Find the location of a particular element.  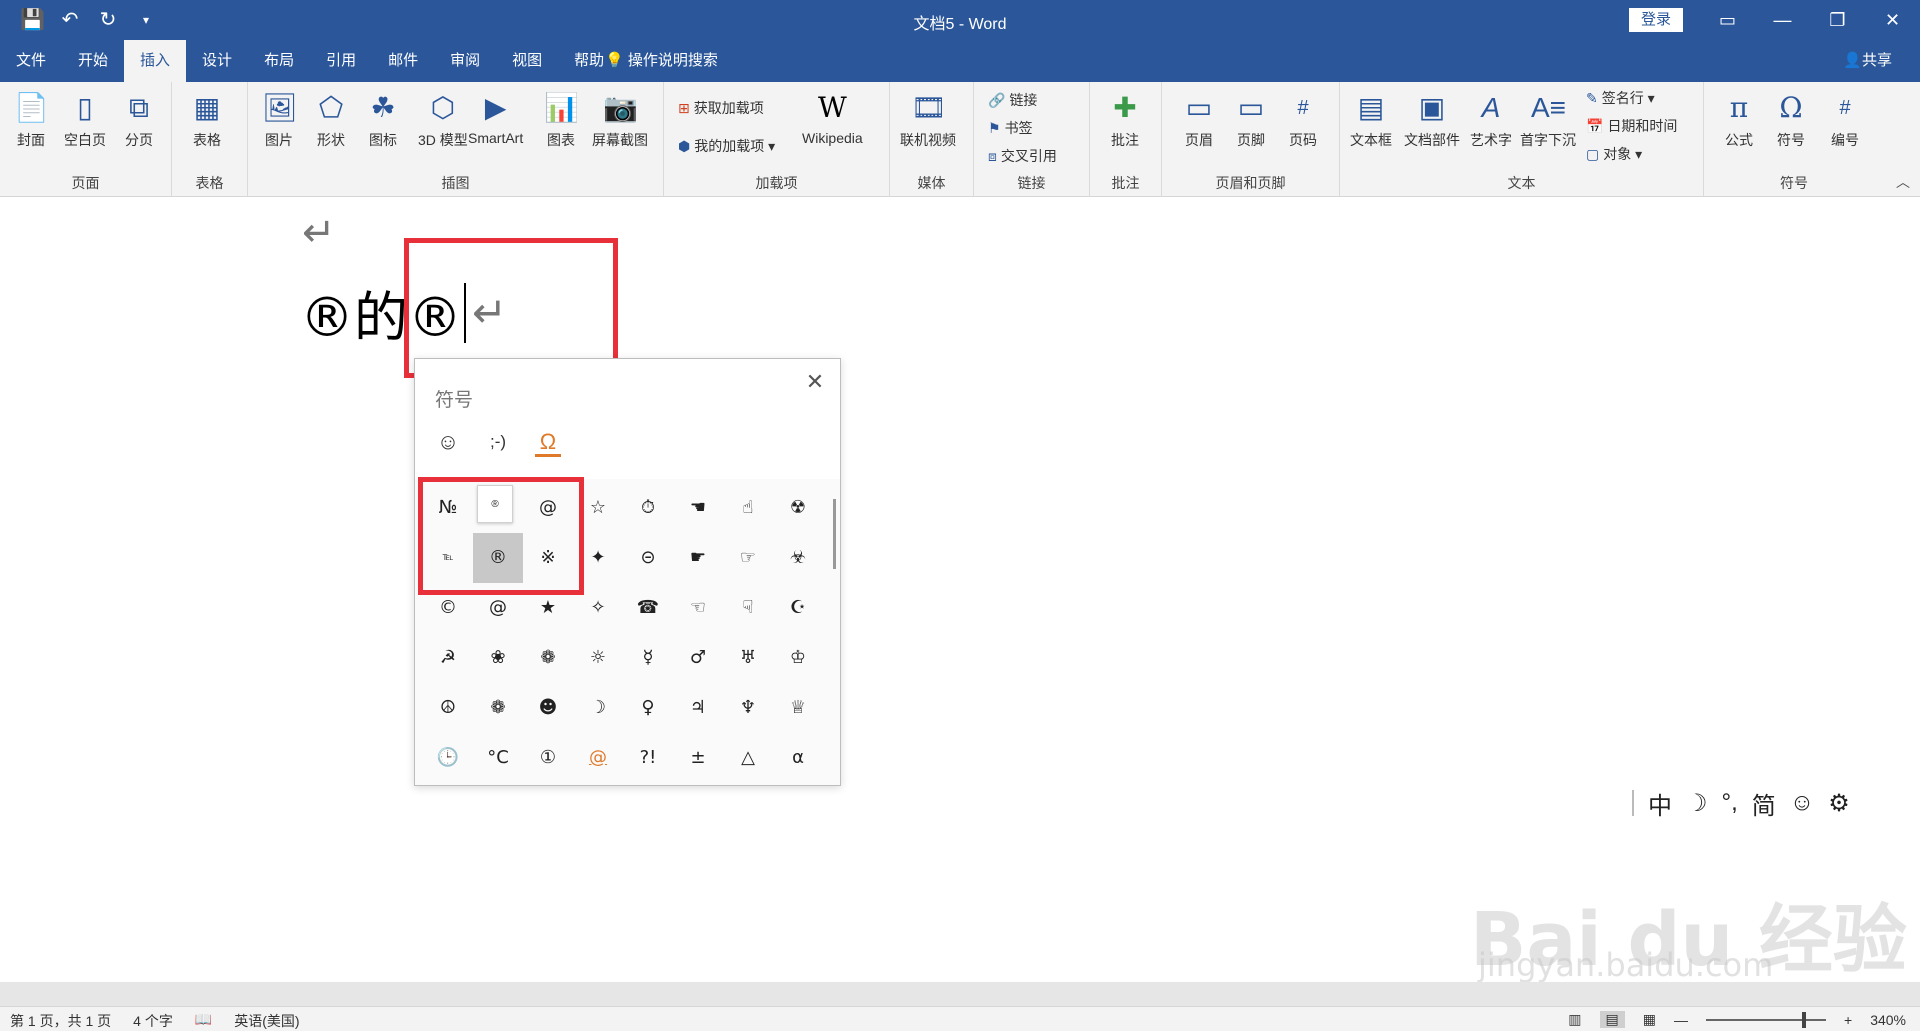

collapse-ribbon-icon: ︿ is located at coordinates (1903, 182).